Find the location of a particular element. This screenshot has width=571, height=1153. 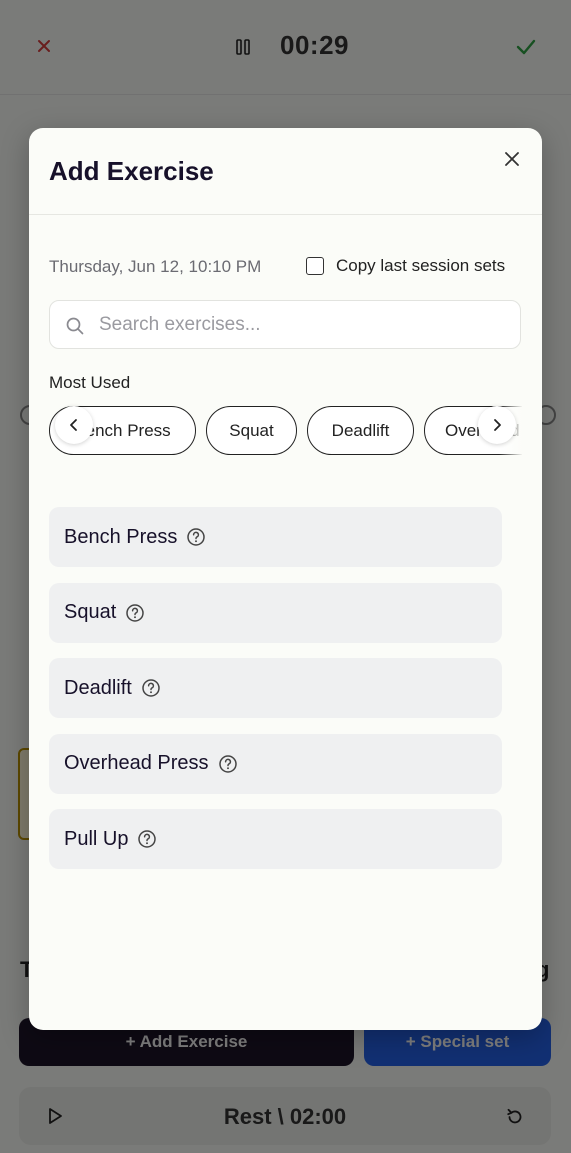

exercise-item-overhead-press: Overhead Press is located at coordinates (275, 763).